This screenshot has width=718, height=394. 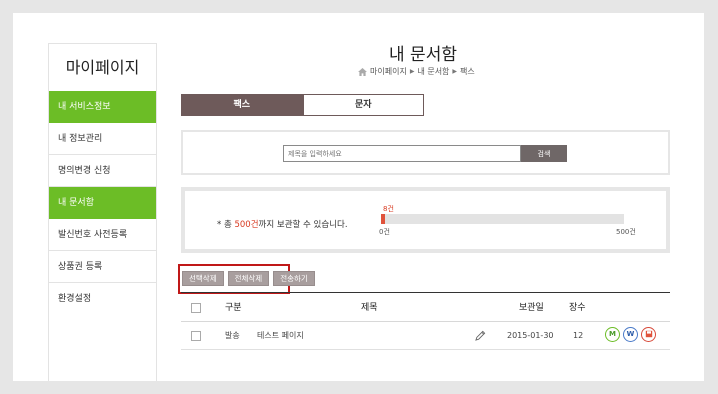 I want to click on header-title: 제목, so click(x=369, y=308).